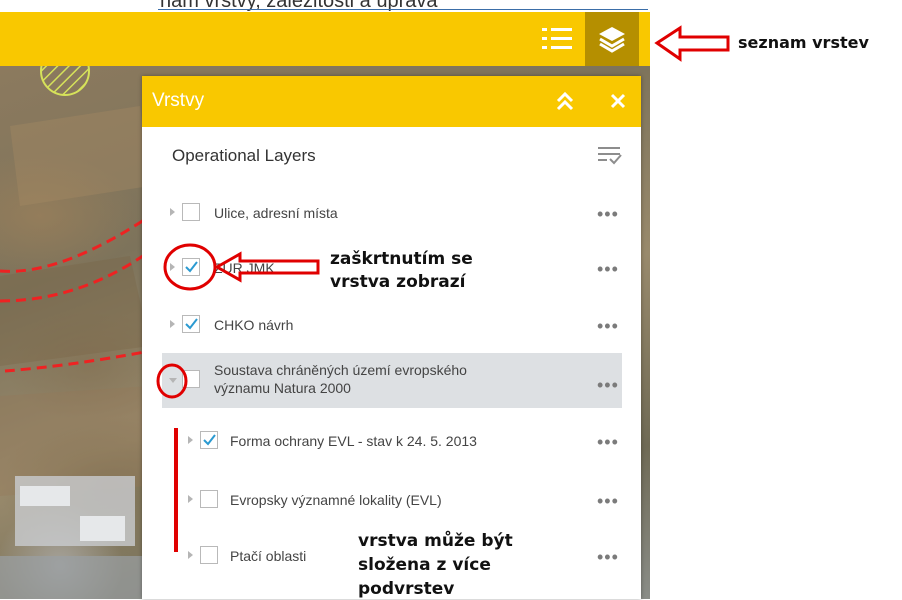  I want to click on top-strip, so click(451, 6).